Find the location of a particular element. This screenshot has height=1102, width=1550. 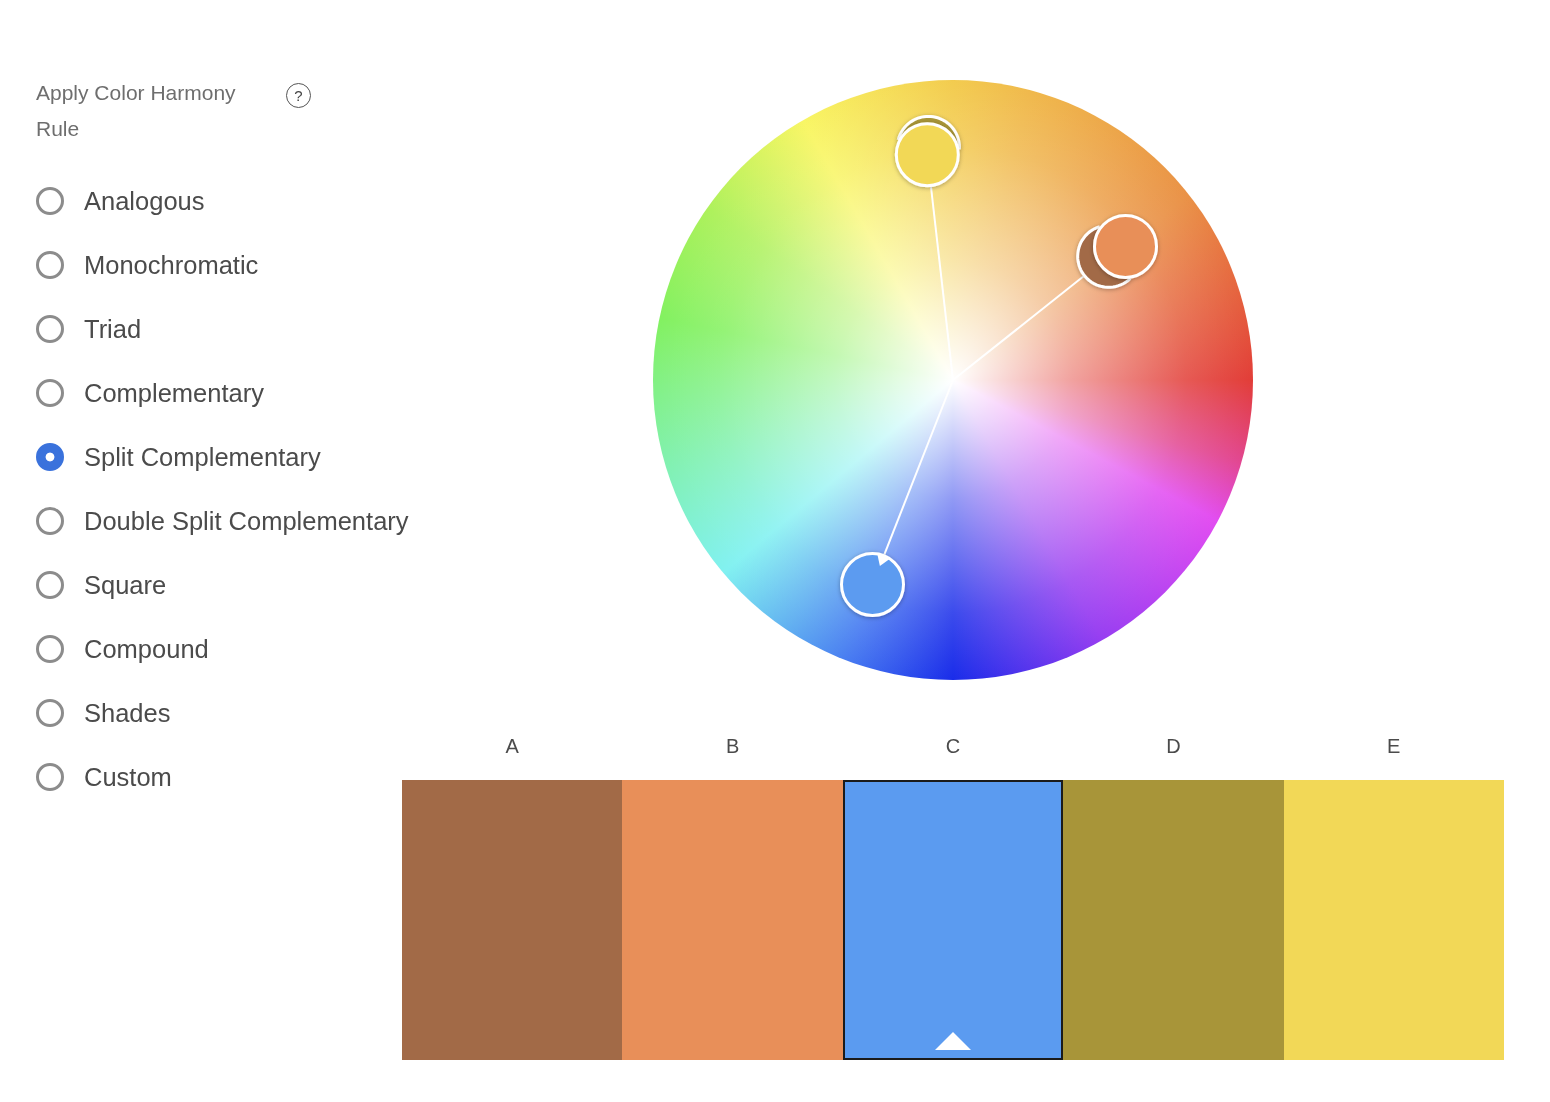

swatch-label: D is located at coordinates (1173, 746).